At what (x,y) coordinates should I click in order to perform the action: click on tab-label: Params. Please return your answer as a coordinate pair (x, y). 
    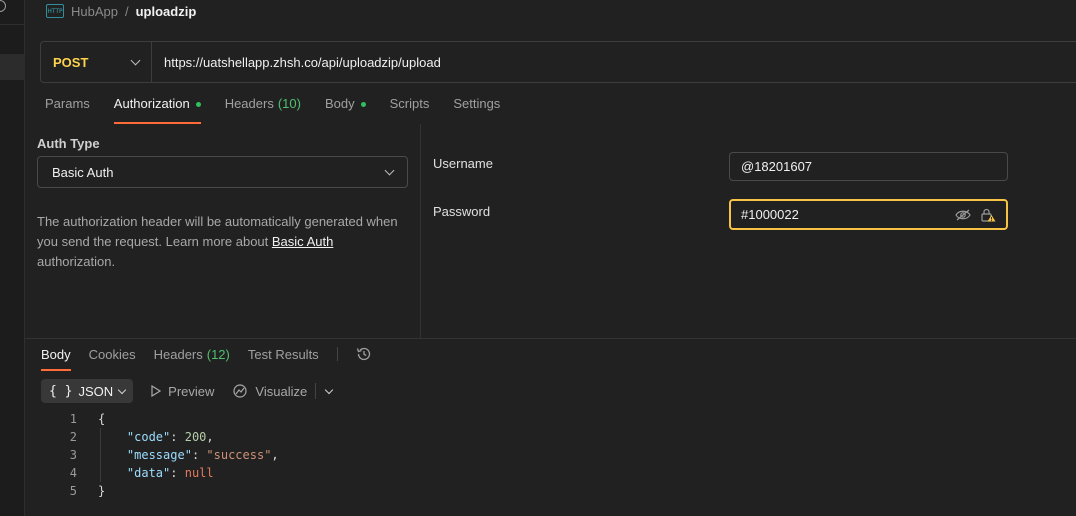
    Looking at the image, I should click on (67, 103).